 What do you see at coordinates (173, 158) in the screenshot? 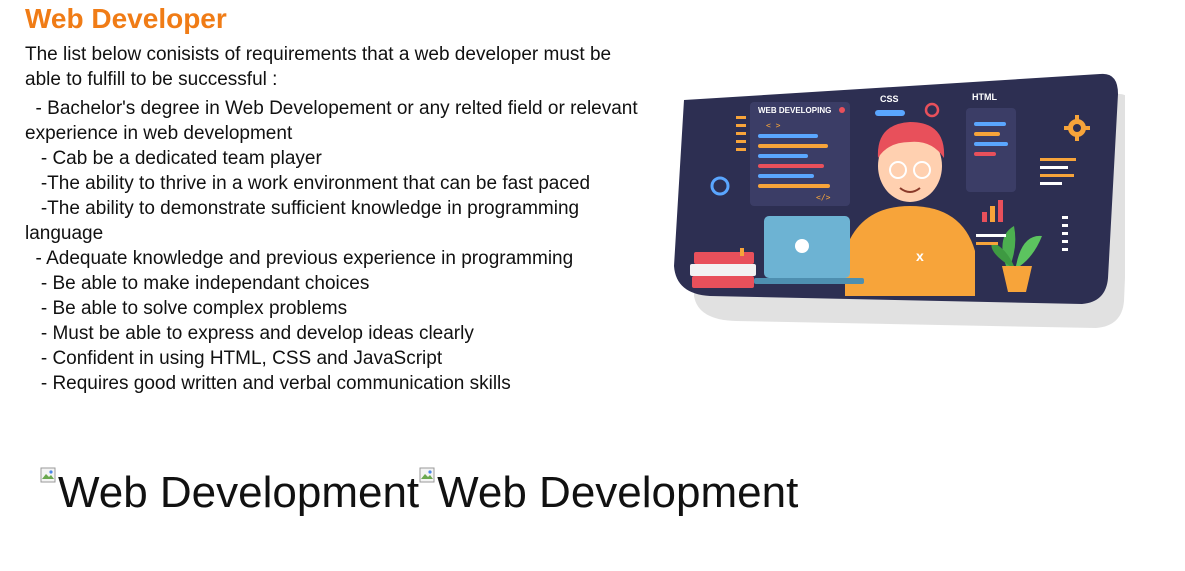
I see `list-item: - Cab be a dedicated team player` at bounding box center [173, 158].